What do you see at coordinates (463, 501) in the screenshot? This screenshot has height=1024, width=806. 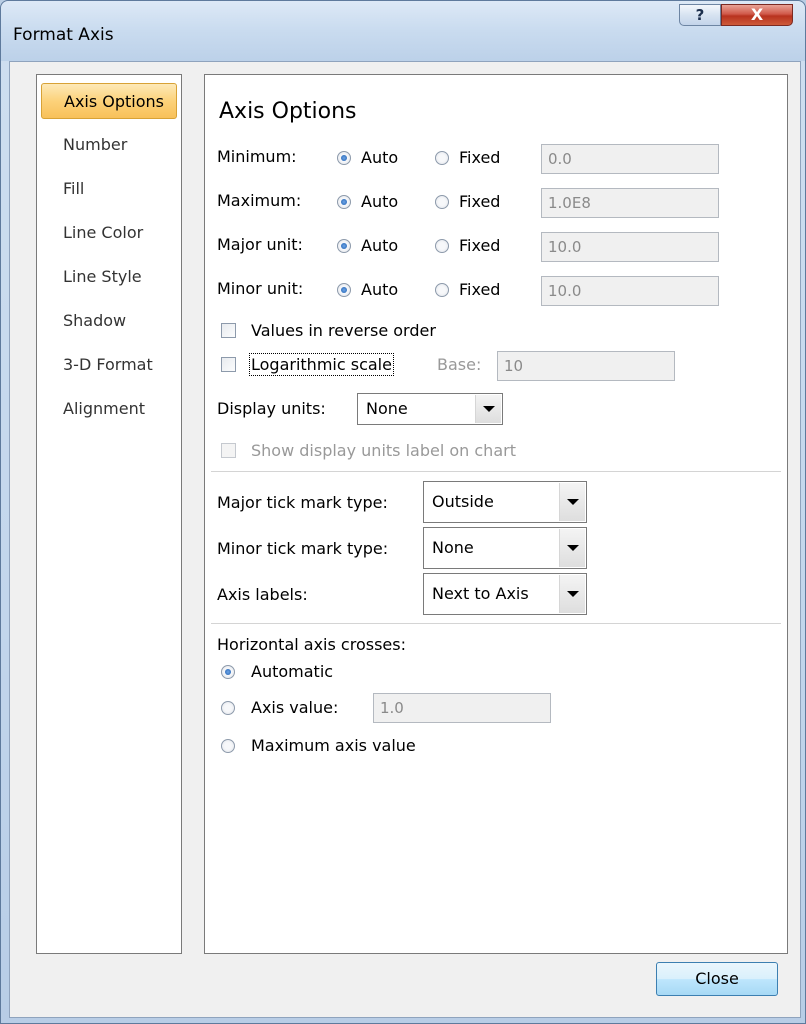 I see `major-tick-value: Outside` at bounding box center [463, 501].